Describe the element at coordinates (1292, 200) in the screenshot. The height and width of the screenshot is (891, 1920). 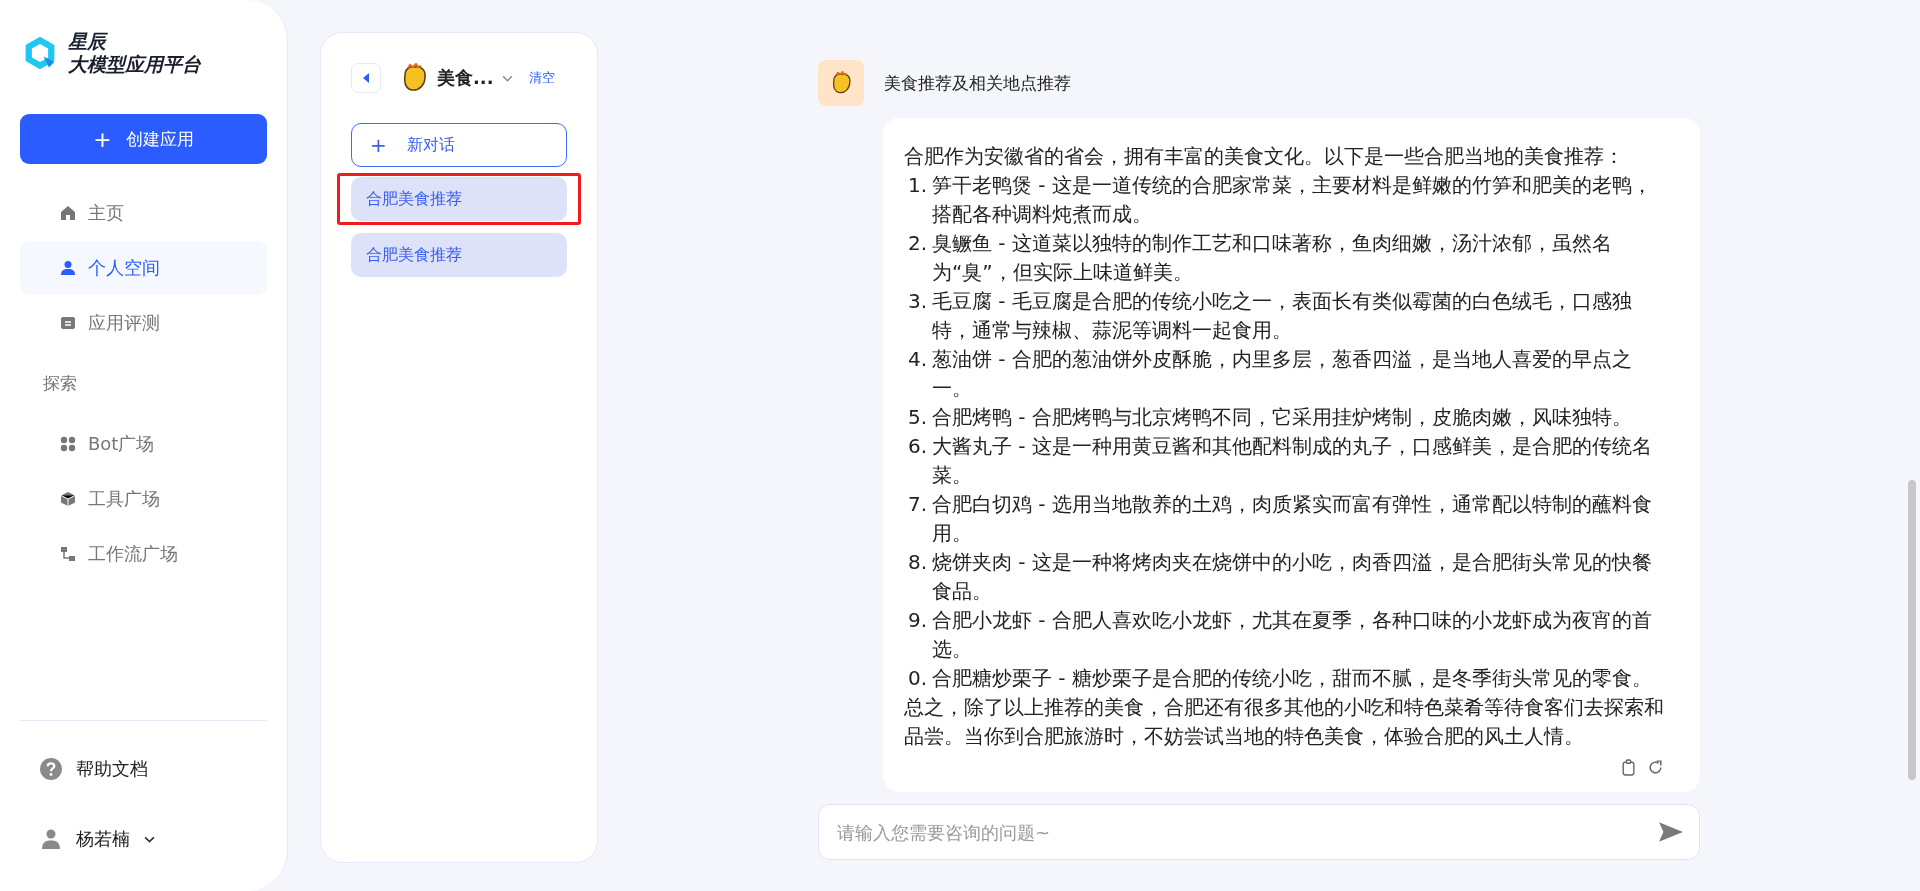
I see `list-item-text: 笋干老鸭煲 - 这是一道传统的合肥家常菜，主要材料是鲜嫩的竹笋和肥美的老鸭，搭配各种调料炖煮而成。` at that location.